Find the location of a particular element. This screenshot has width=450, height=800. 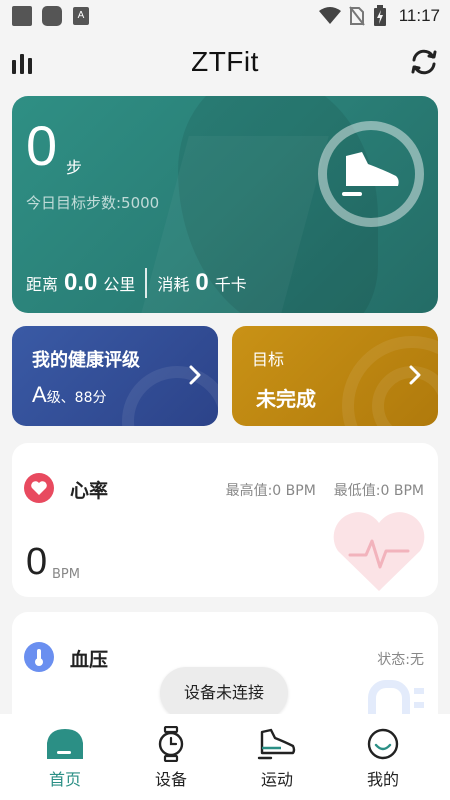

tab-home: 首页 is located at coordinates (65, 758).